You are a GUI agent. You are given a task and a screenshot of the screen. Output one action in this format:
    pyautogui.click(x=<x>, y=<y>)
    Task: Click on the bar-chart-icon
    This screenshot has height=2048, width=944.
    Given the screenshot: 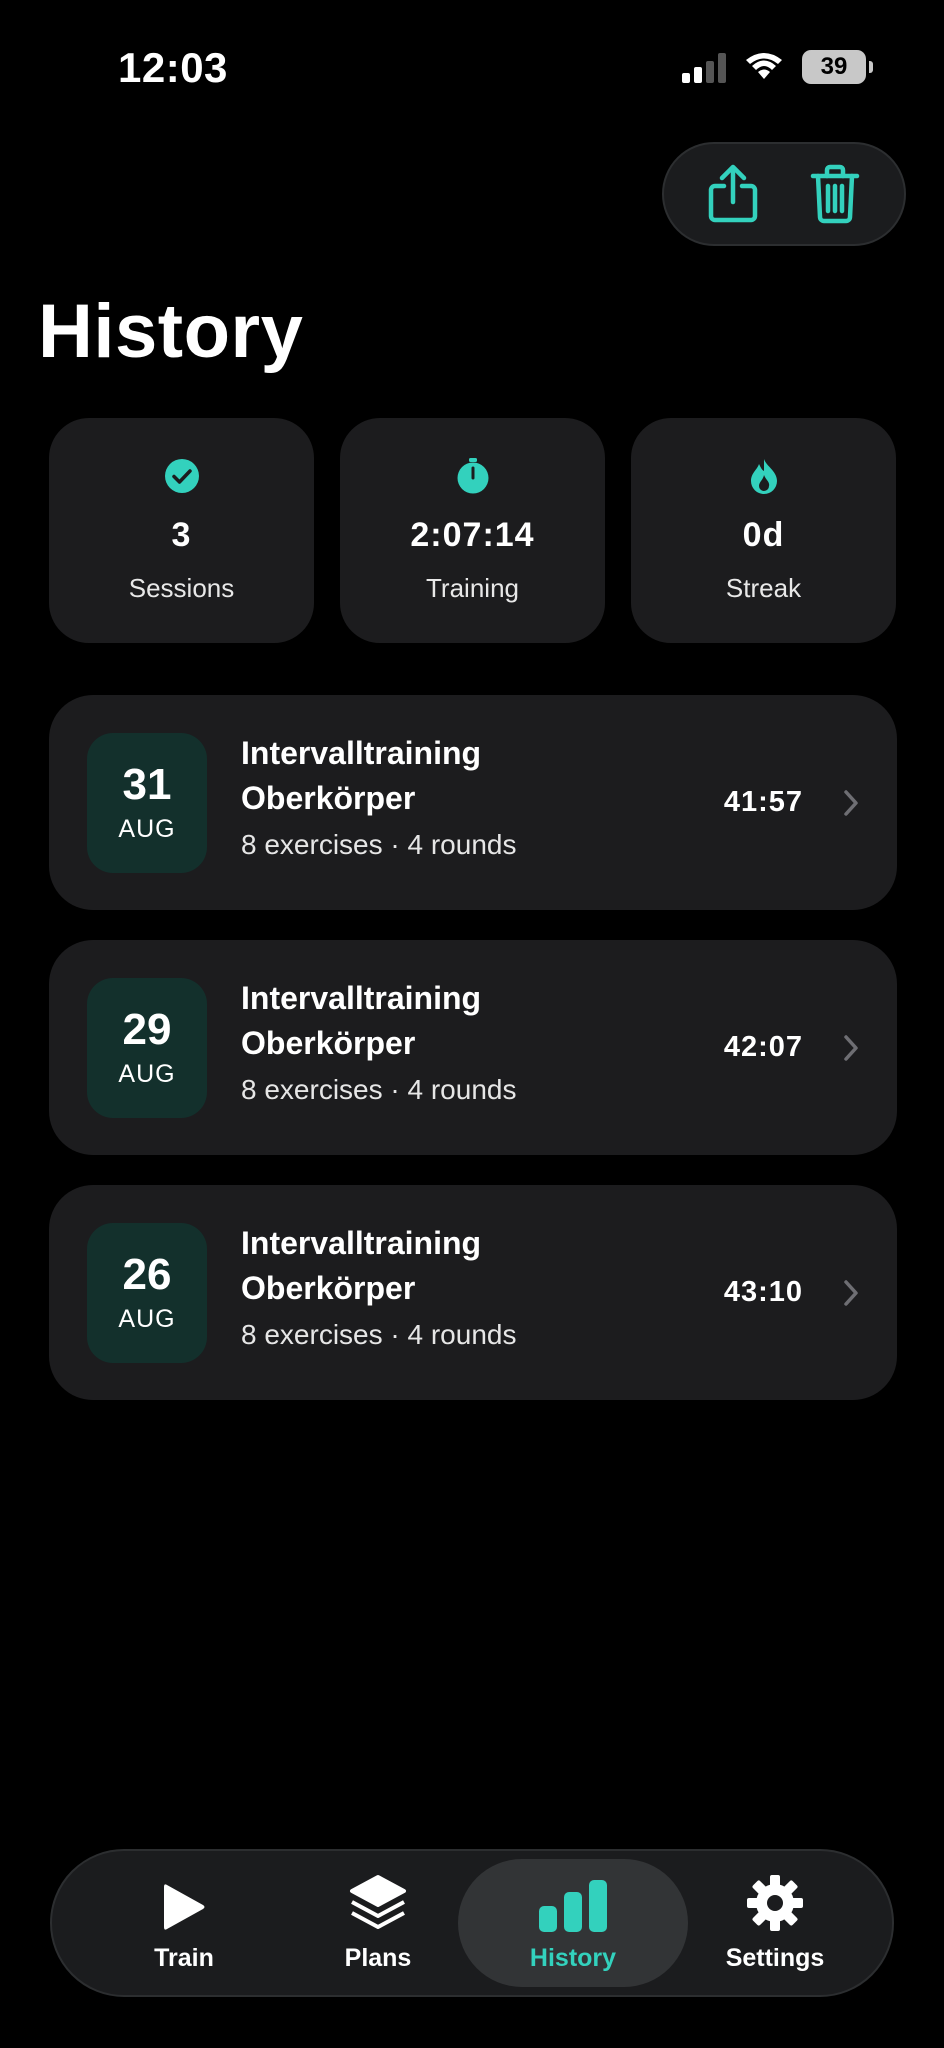 What is the action you would take?
    pyautogui.click(x=573, y=1903)
    